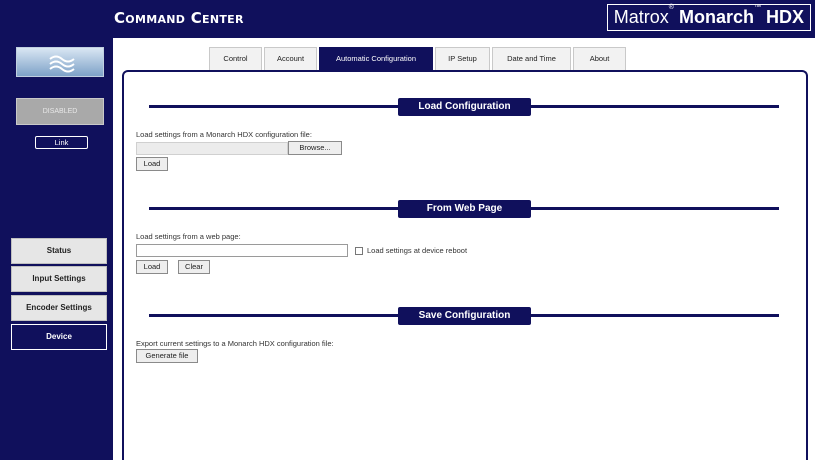 This screenshot has width=815, height=460. I want to click on tab-ip-setup: IP Setup, so click(462, 59).